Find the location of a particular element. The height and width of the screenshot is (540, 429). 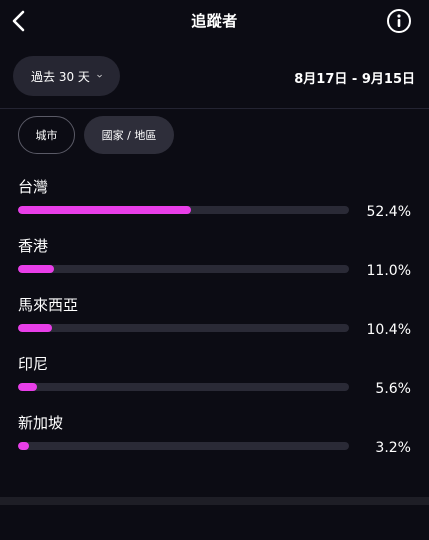

info-button is located at coordinates (399, 21).